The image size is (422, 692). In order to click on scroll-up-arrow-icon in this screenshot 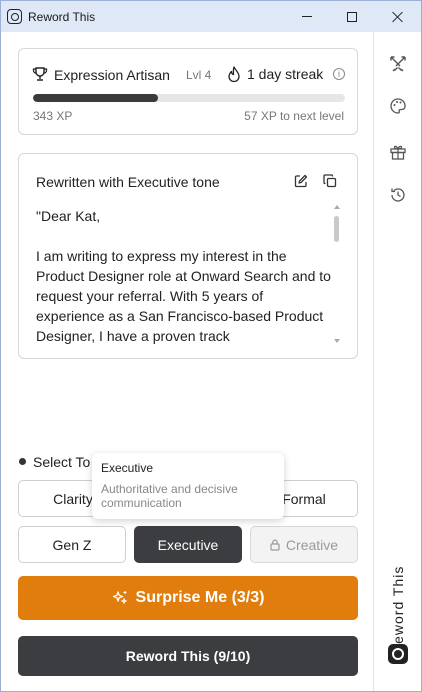, I will do `click(337, 207)`.